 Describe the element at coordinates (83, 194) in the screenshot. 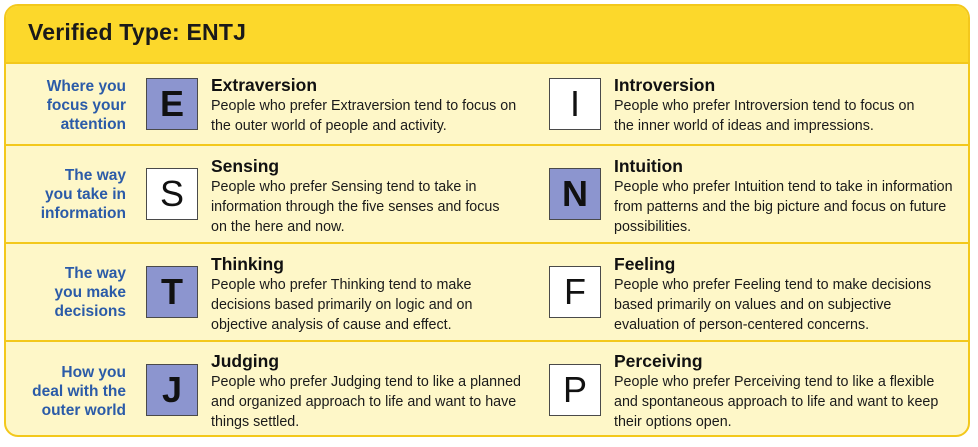

I see `row-label: The way you take in information` at that location.